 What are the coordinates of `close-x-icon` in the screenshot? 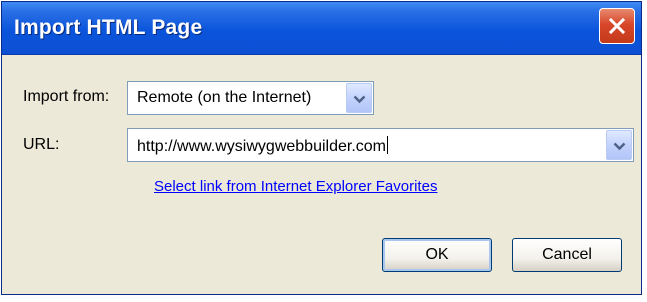 It's located at (617, 26).